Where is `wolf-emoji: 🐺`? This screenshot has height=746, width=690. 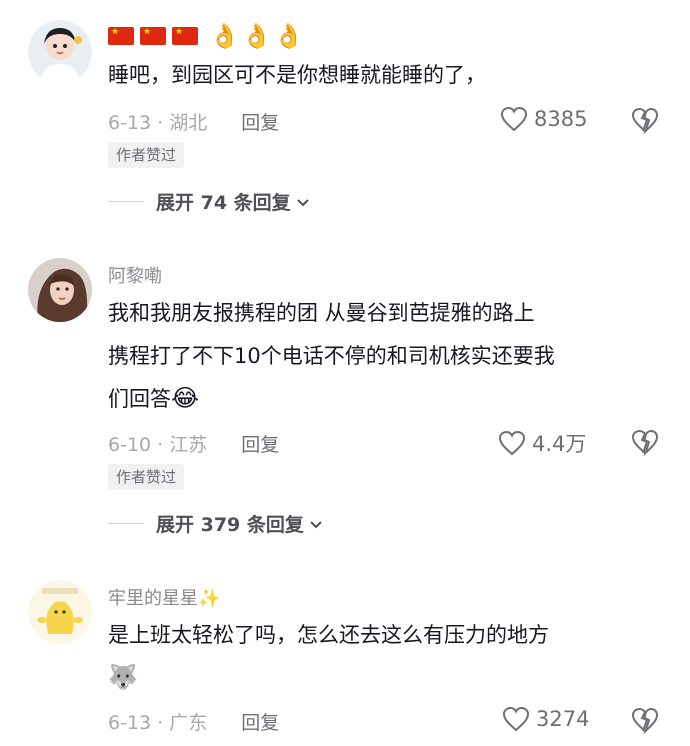 wolf-emoji: 🐺 is located at coordinates (123, 677).